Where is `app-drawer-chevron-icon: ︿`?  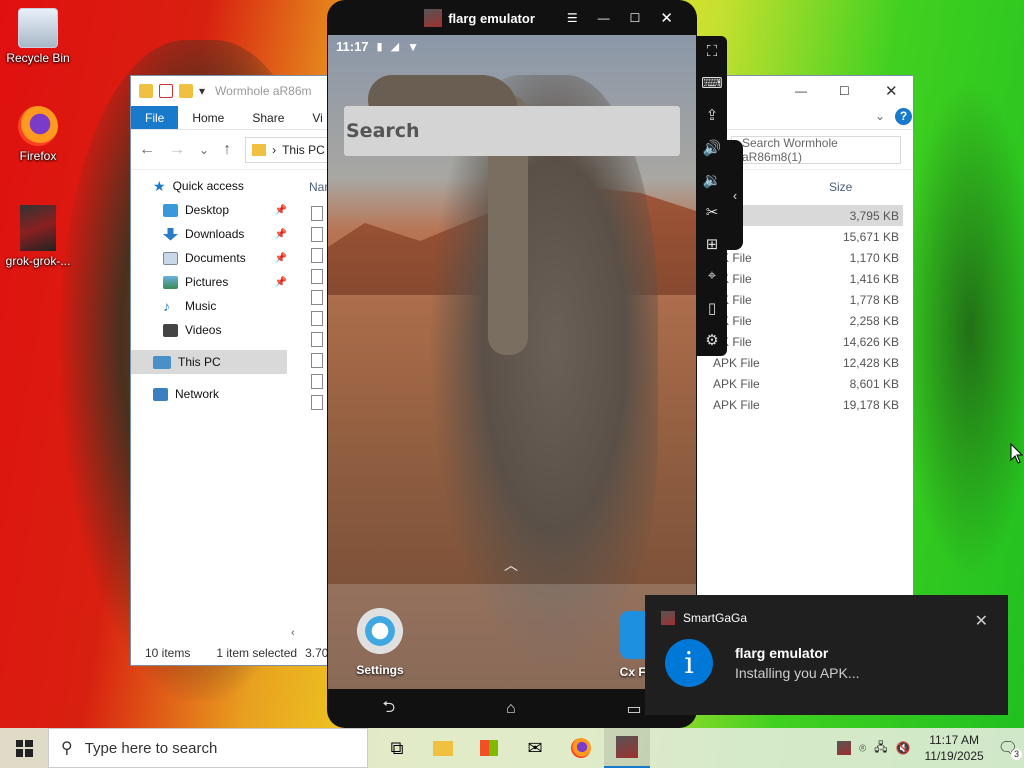
app-drawer-chevron-icon: ︿ is located at coordinates (511, 565).